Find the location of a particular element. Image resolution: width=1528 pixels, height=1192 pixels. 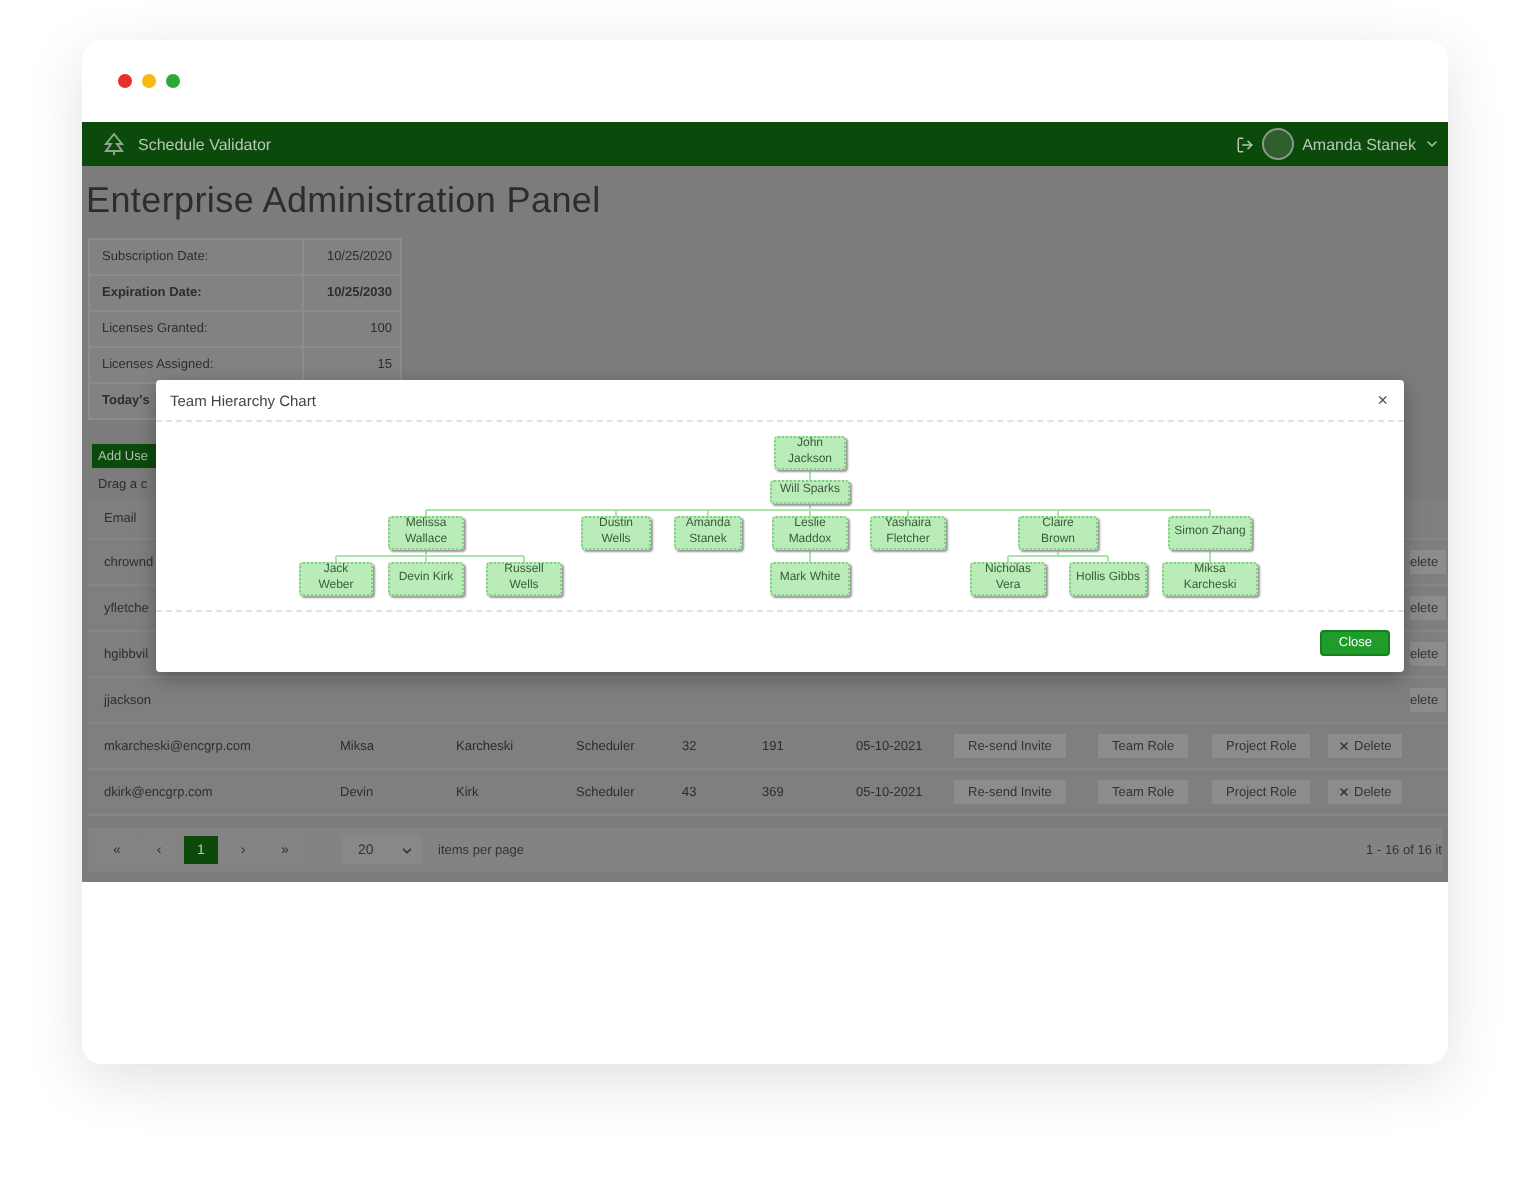

logout-icon is located at coordinates (1245, 144).